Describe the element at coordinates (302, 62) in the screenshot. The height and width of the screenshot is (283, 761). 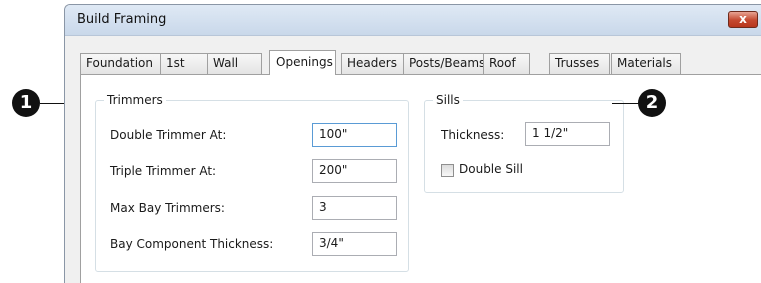
I see `tab-openings: Openings` at that location.